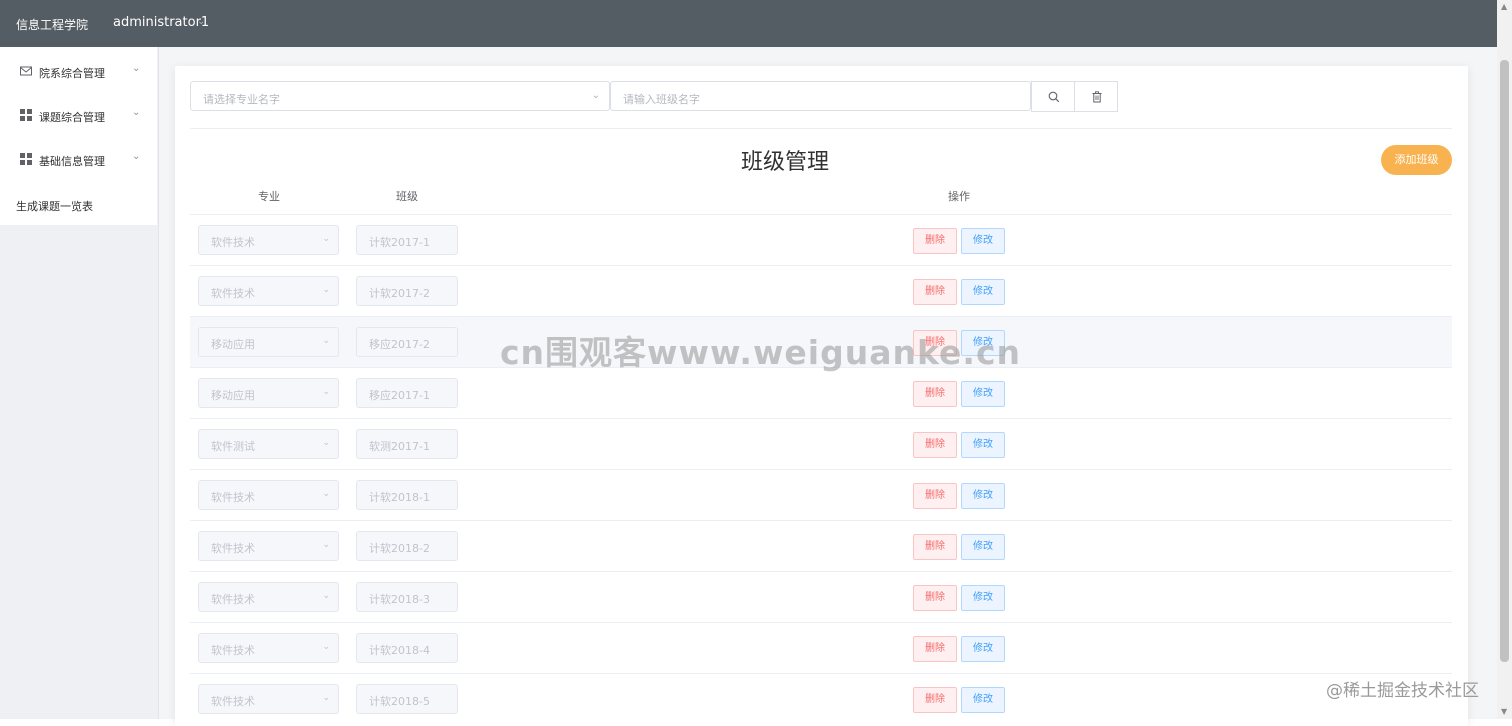  I want to click on sidebar-item-basic-info: 基础信息管理 ⌄, so click(78, 159).